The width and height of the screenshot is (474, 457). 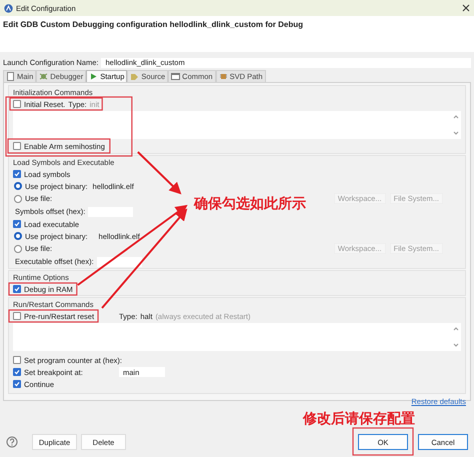 I want to click on chip-icon, so click(x=223, y=76).